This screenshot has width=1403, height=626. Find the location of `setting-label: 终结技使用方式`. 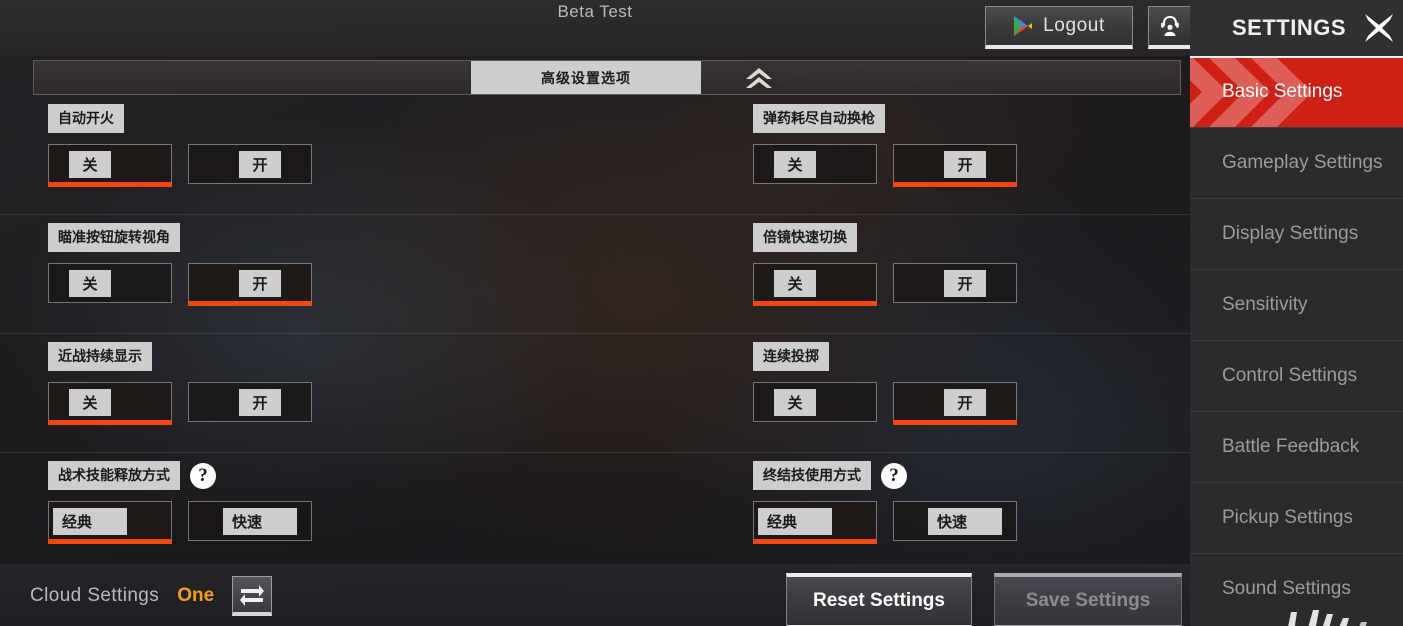

setting-label: 终结技使用方式 is located at coordinates (812, 475).